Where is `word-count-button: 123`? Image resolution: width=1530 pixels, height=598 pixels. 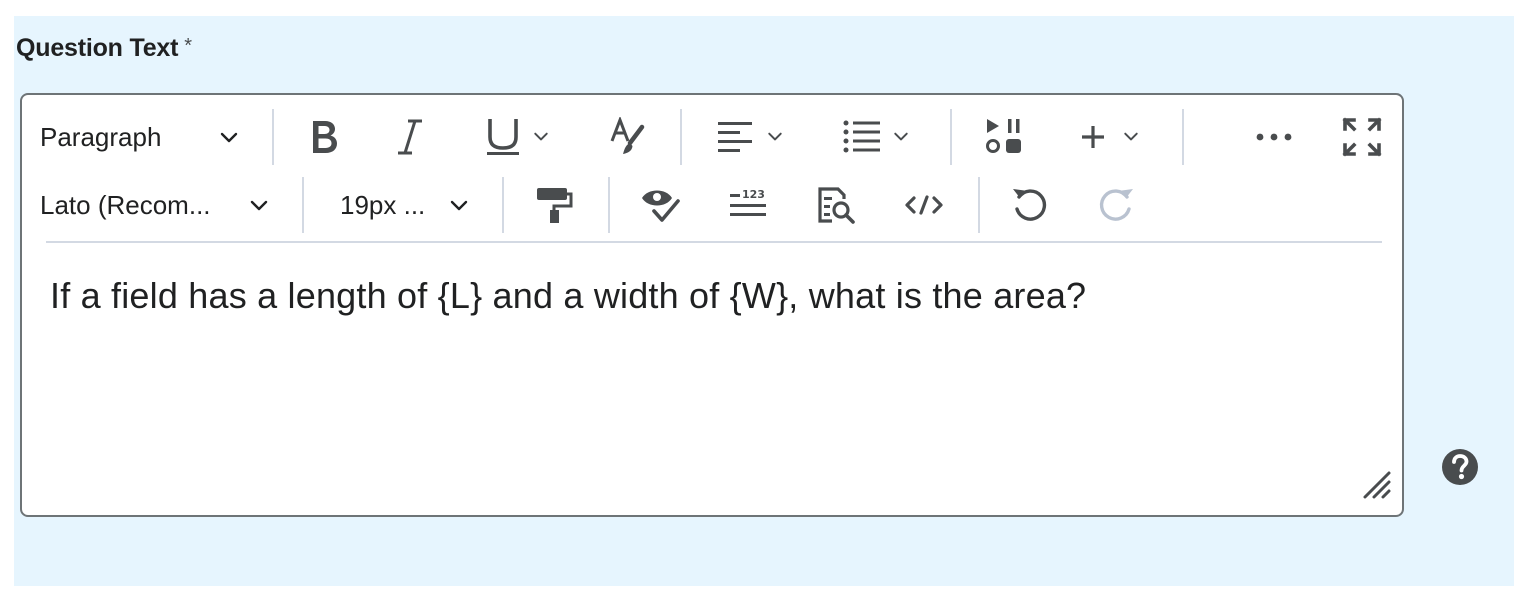 word-count-button: 123 is located at coordinates (748, 205).